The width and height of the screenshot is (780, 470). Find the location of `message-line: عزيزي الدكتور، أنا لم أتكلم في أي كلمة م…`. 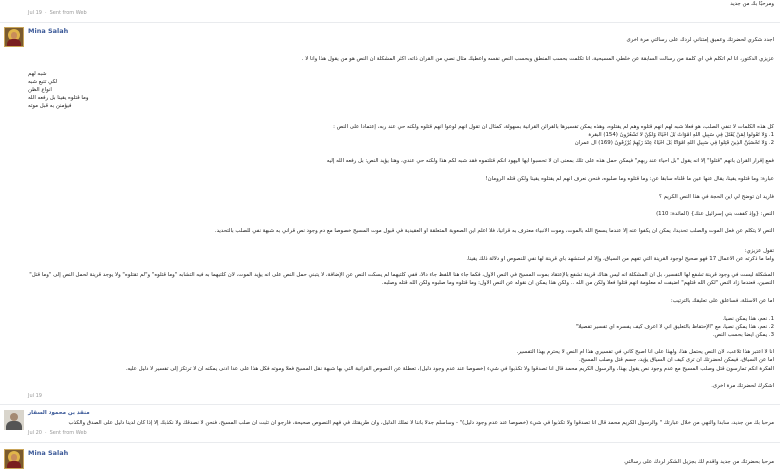

message-line: عزيزي الدكتور، أنا لم أتكلم في أي كلمة م… is located at coordinates (537, 59).